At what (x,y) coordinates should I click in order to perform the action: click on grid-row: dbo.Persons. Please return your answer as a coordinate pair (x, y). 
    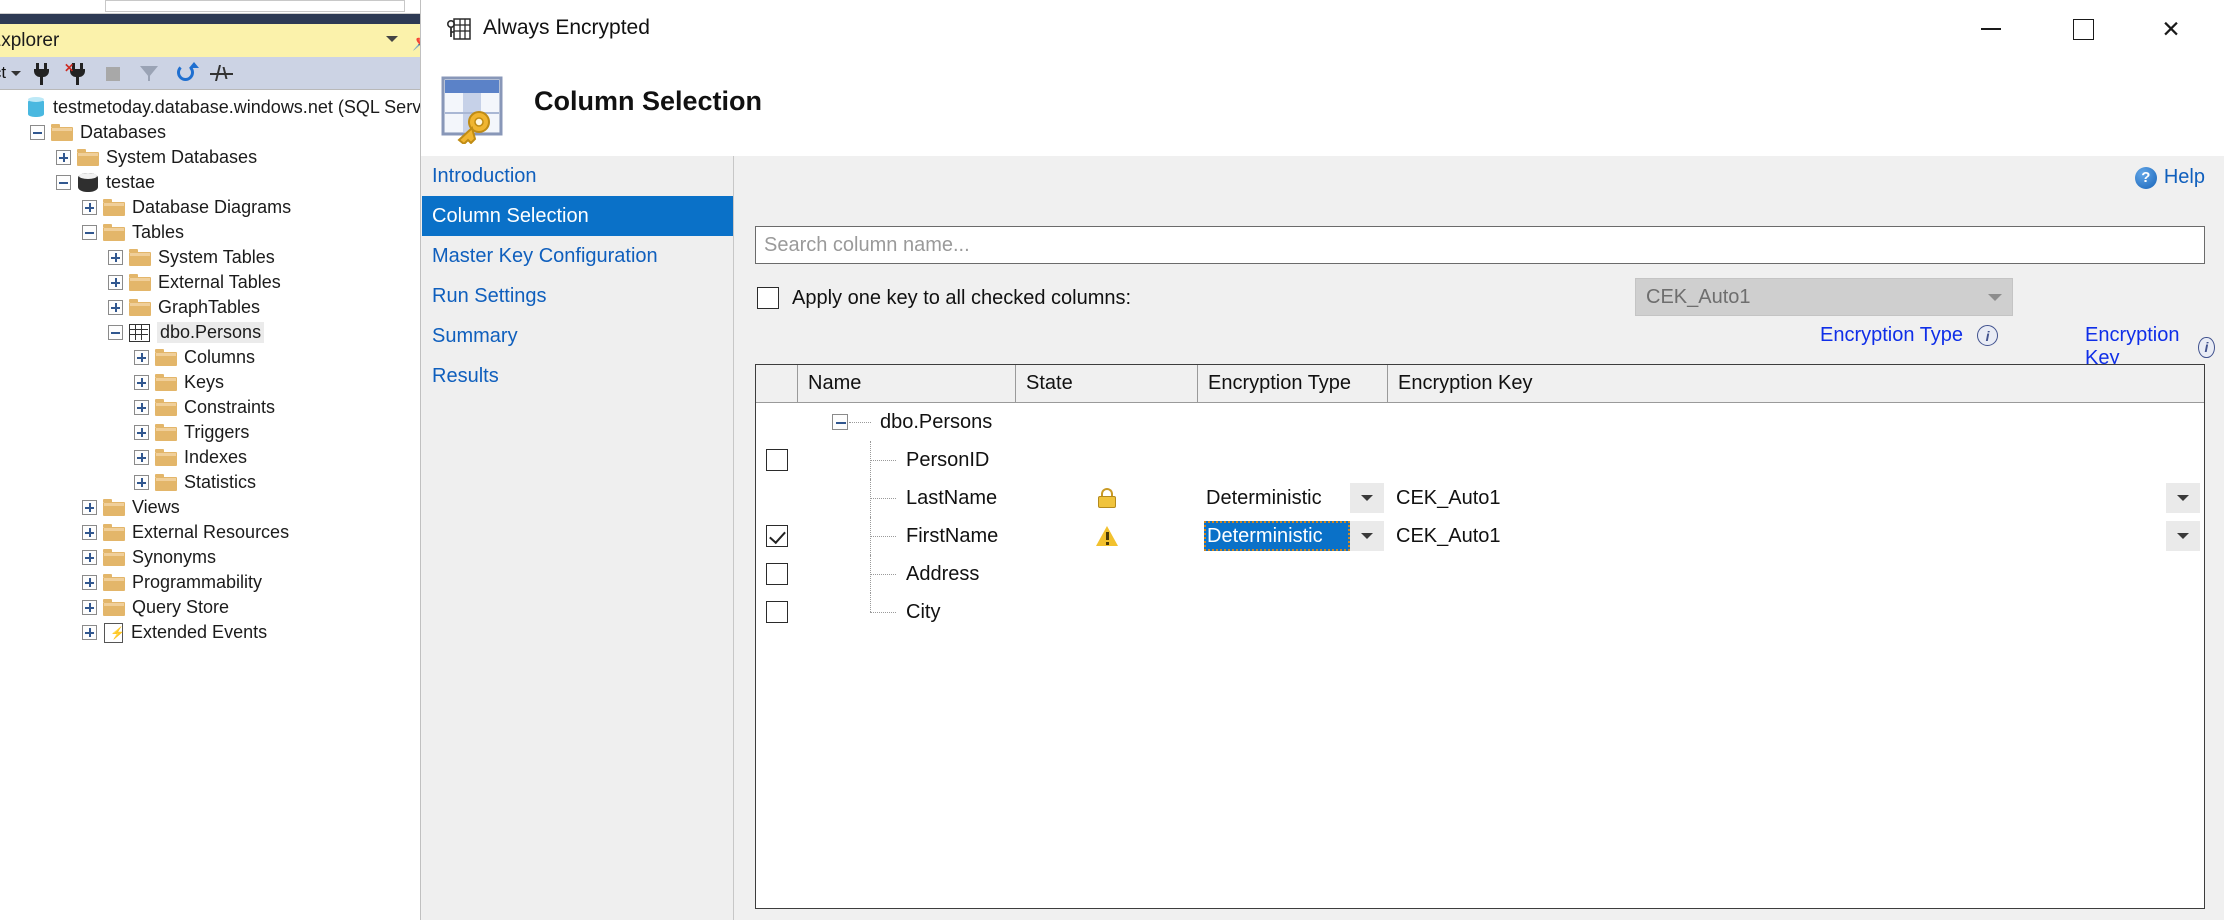
    Looking at the image, I should click on (1480, 422).